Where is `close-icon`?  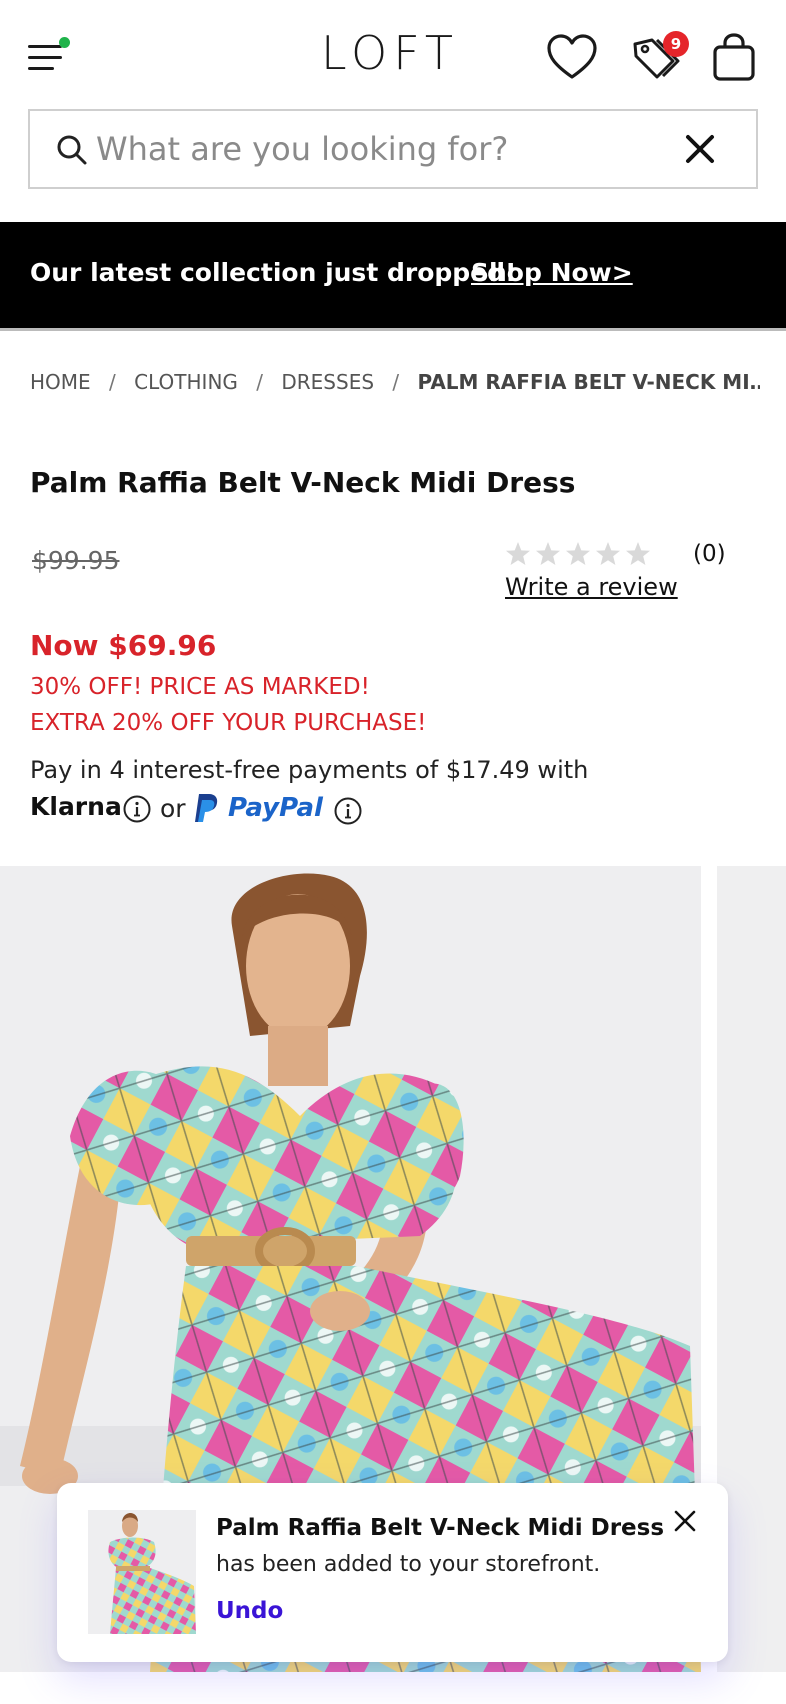 close-icon is located at coordinates (685, 1521).